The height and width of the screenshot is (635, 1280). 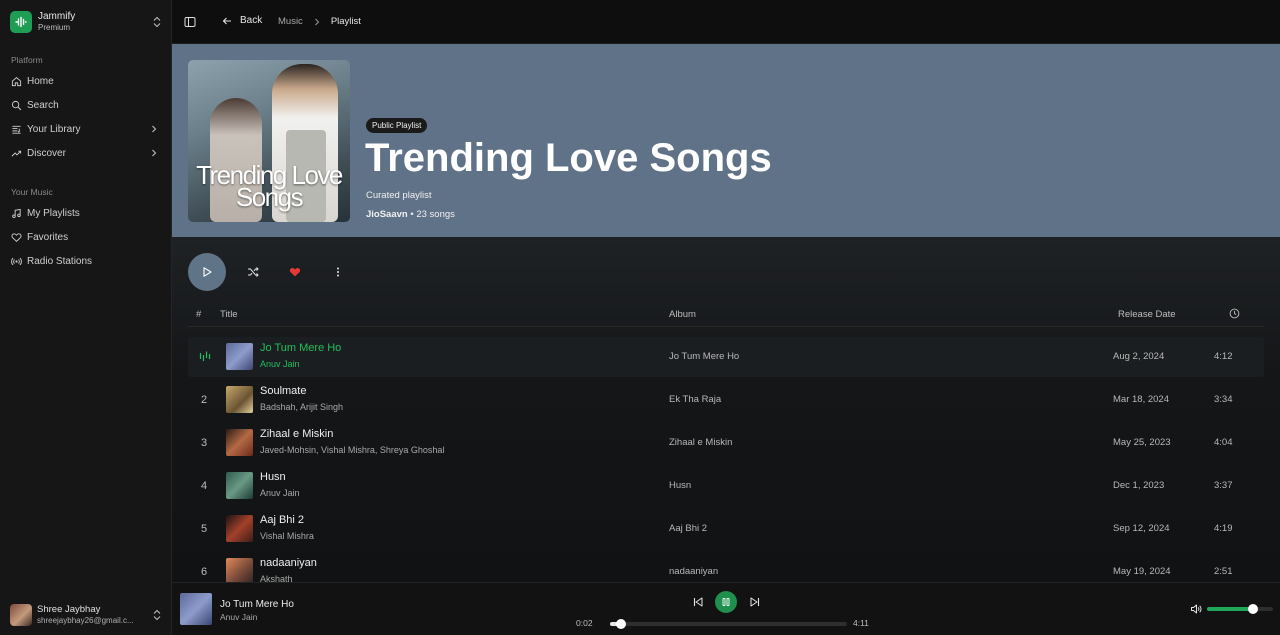 What do you see at coordinates (584, 623) in the screenshot?
I see `current-time: 0:02` at bounding box center [584, 623].